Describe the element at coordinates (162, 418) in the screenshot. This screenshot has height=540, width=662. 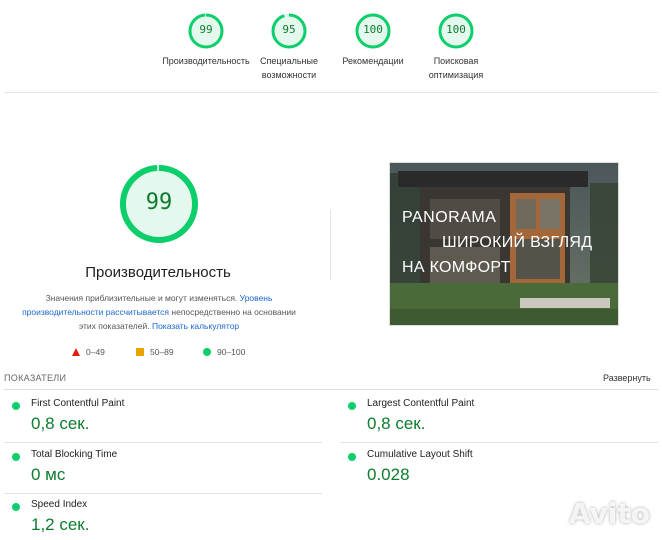
I see `metric-fcp: First Contentful Paint 0,8 сек.` at that location.